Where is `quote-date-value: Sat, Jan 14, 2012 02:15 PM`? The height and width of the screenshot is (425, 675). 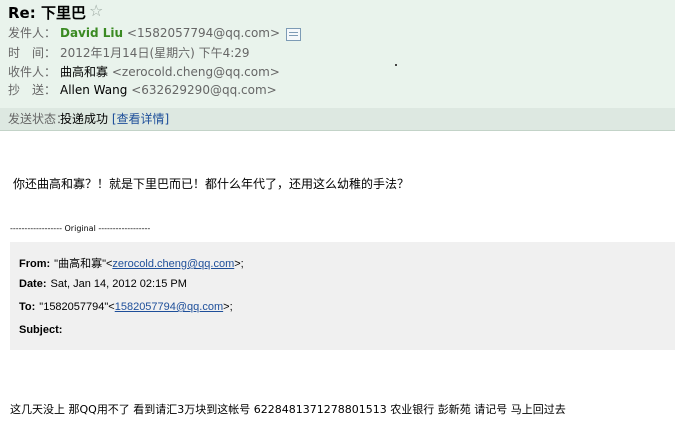 quote-date-value: Sat, Jan 14, 2012 02:15 PM is located at coordinates (118, 284).